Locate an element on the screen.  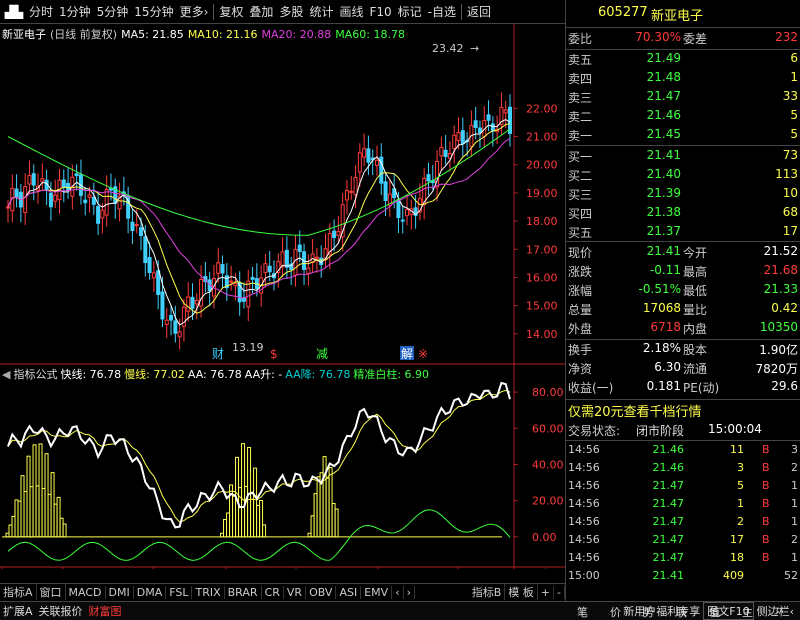
weibi-value: 70.30% is located at coordinates (658, 37).